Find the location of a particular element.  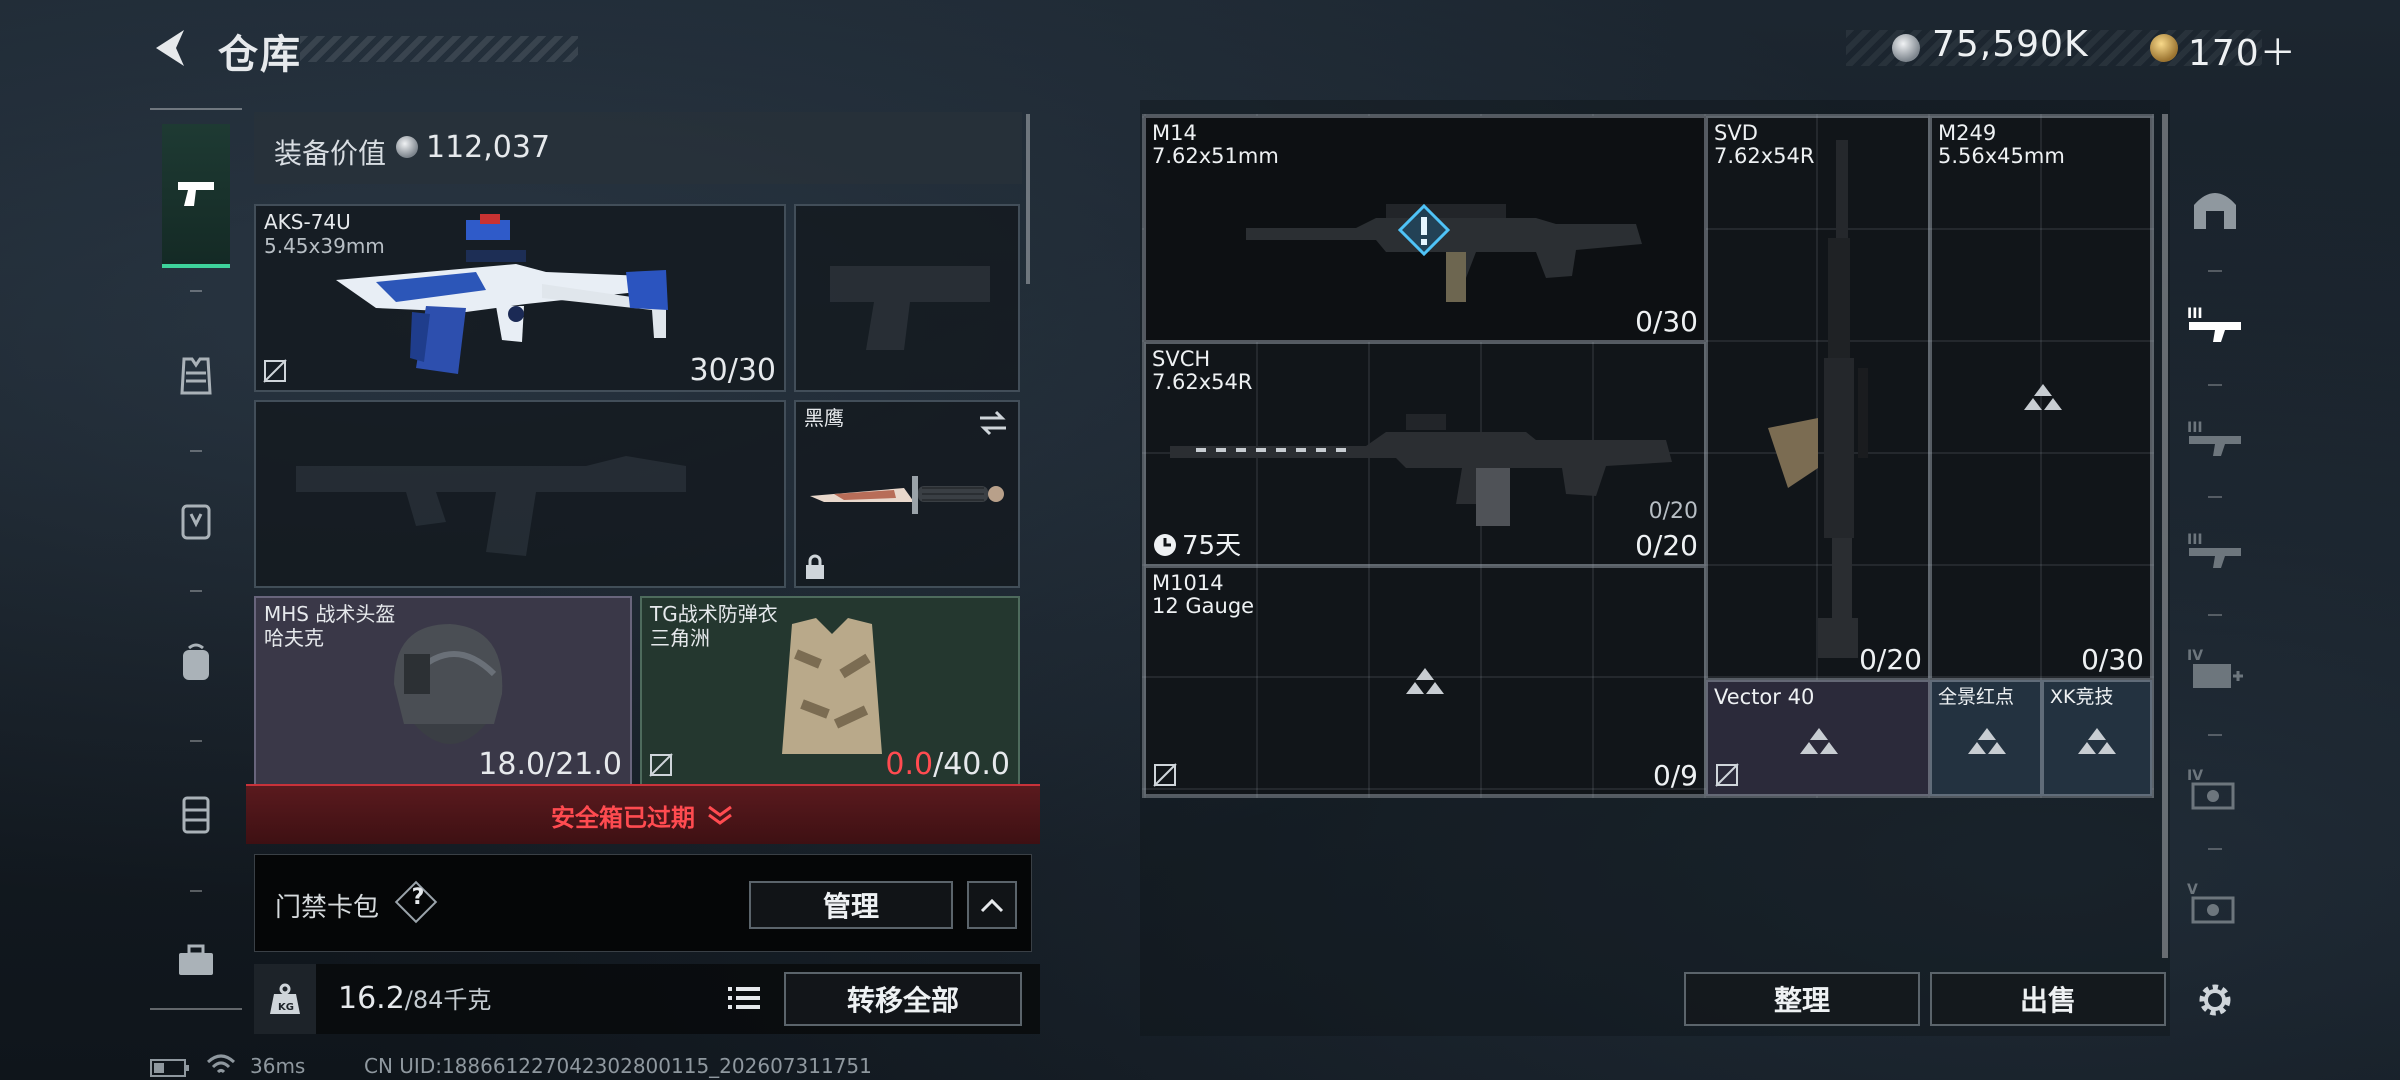

knife-image is located at coordinates (907, 495).